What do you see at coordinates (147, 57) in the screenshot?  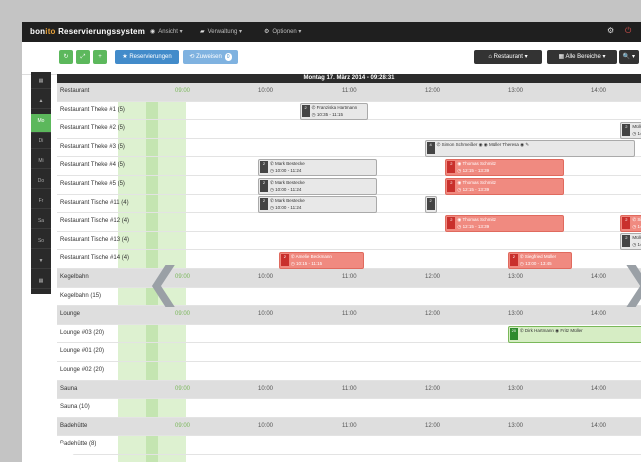 I see `new-reservation-button: ★ Reservierungen` at bounding box center [147, 57].